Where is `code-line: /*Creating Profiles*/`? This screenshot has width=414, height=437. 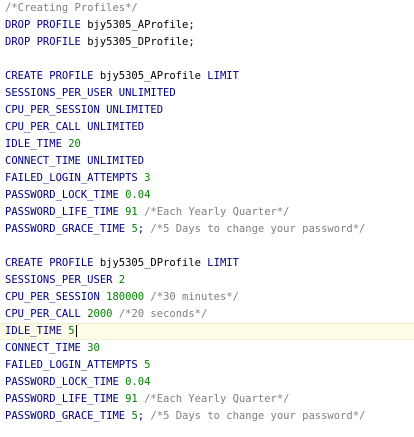
code-line: /*Creating Profiles*/ is located at coordinates (207, 8).